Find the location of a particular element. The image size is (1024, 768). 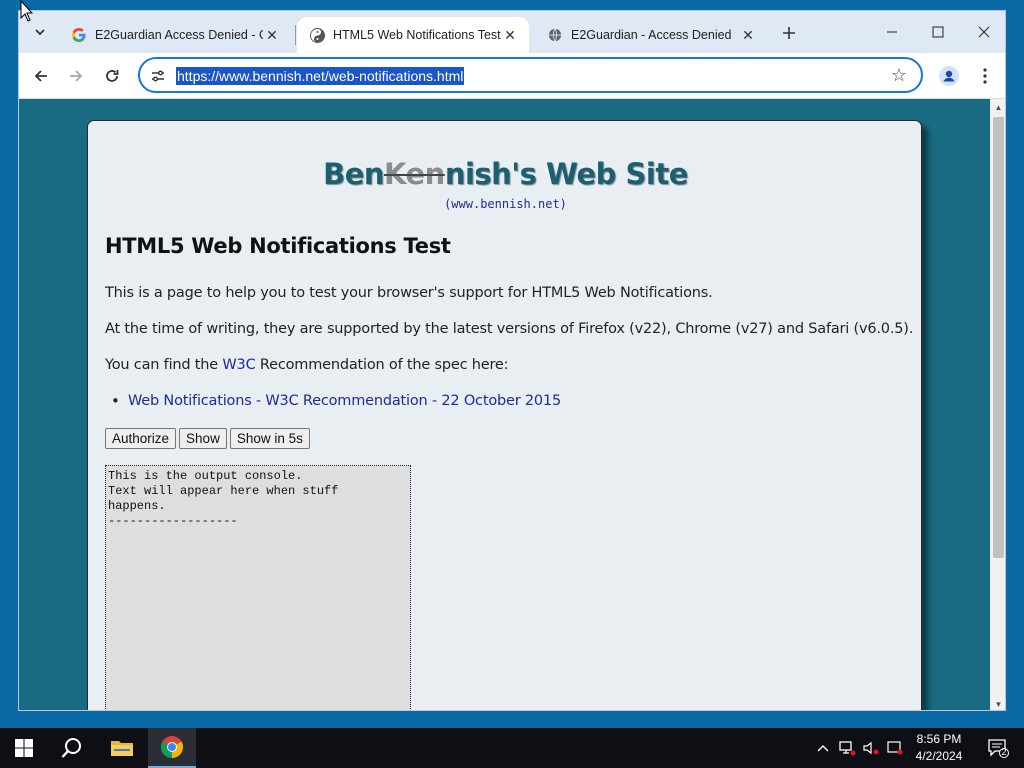

close-icon is located at coordinates (984, 32).